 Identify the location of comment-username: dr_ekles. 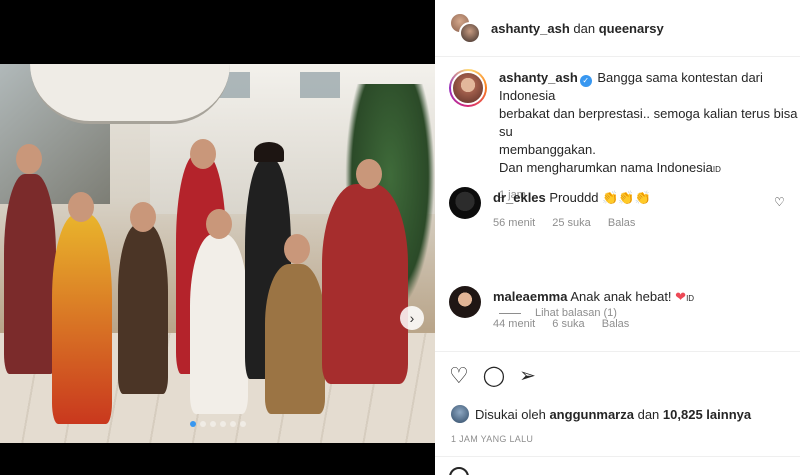
(519, 197).